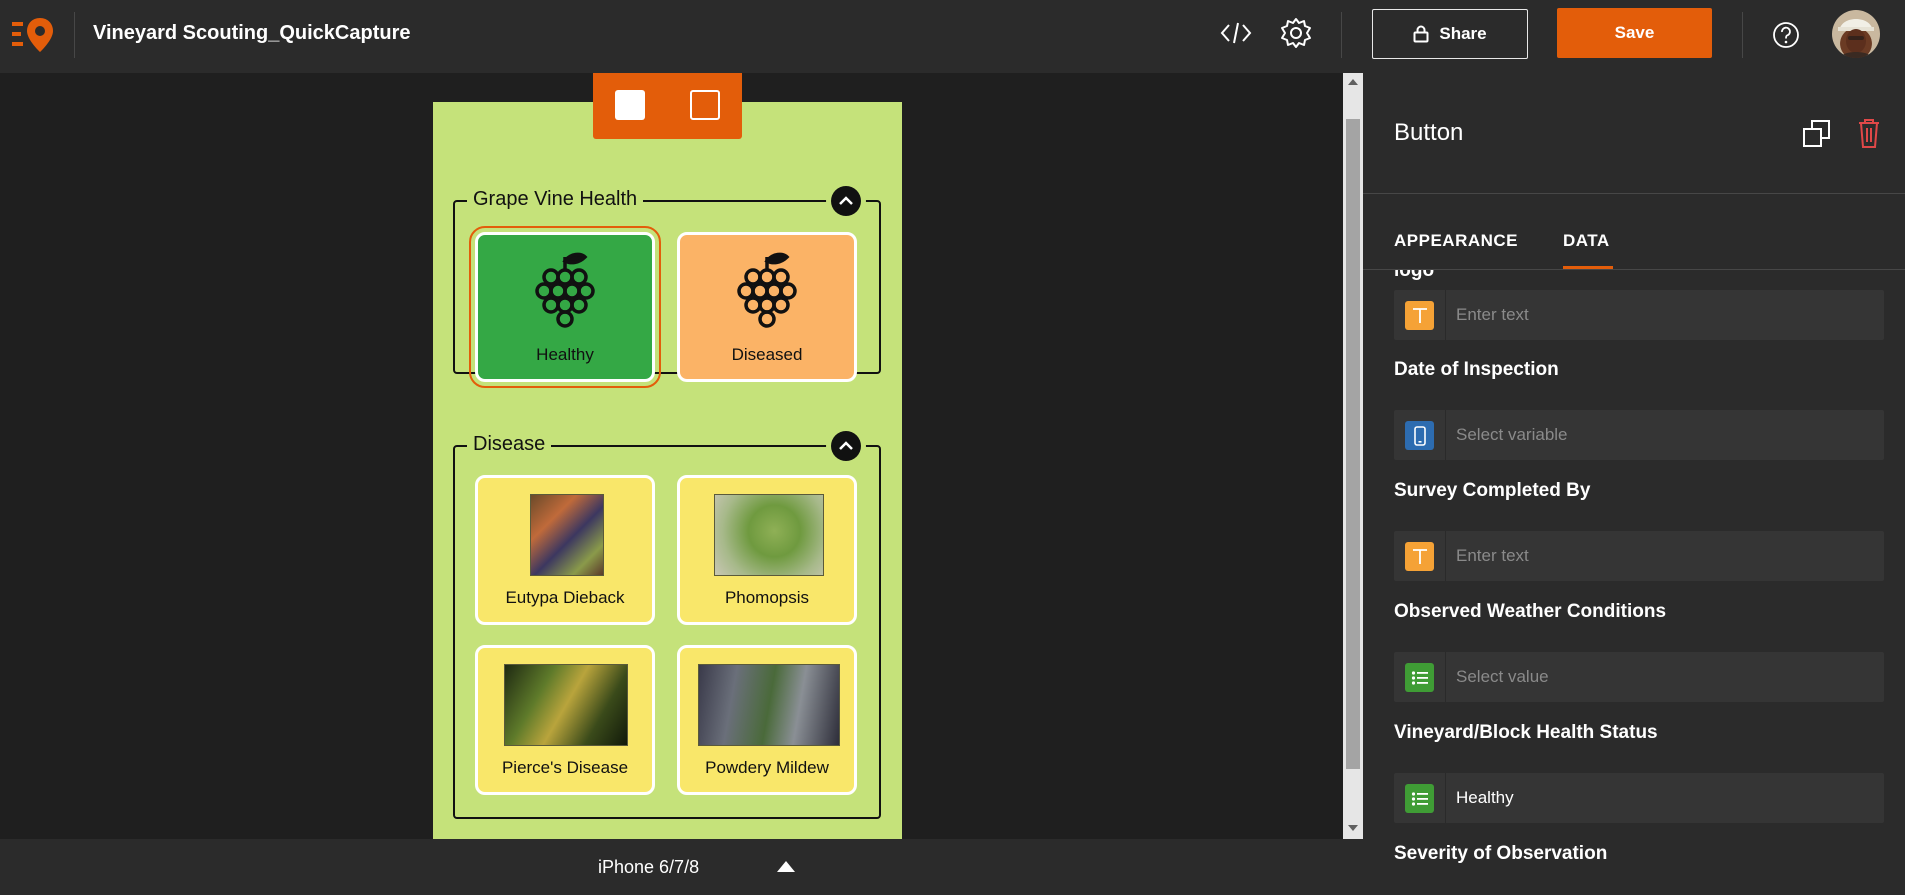 The image size is (1905, 895). What do you see at coordinates (1856, 34) in the screenshot?
I see `user-avatar` at bounding box center [1856, 34].